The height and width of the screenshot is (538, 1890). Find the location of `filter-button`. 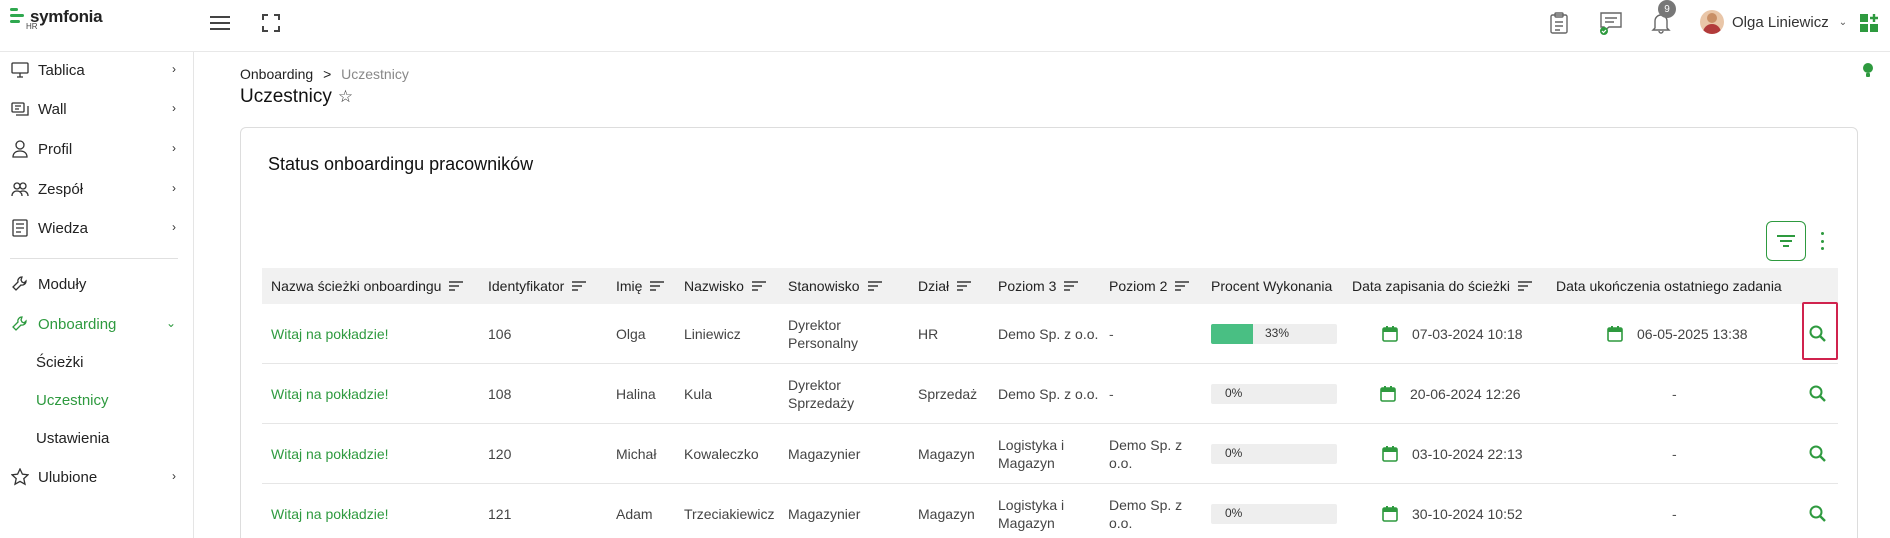

filter-button is located at coordinates (1786, 241).